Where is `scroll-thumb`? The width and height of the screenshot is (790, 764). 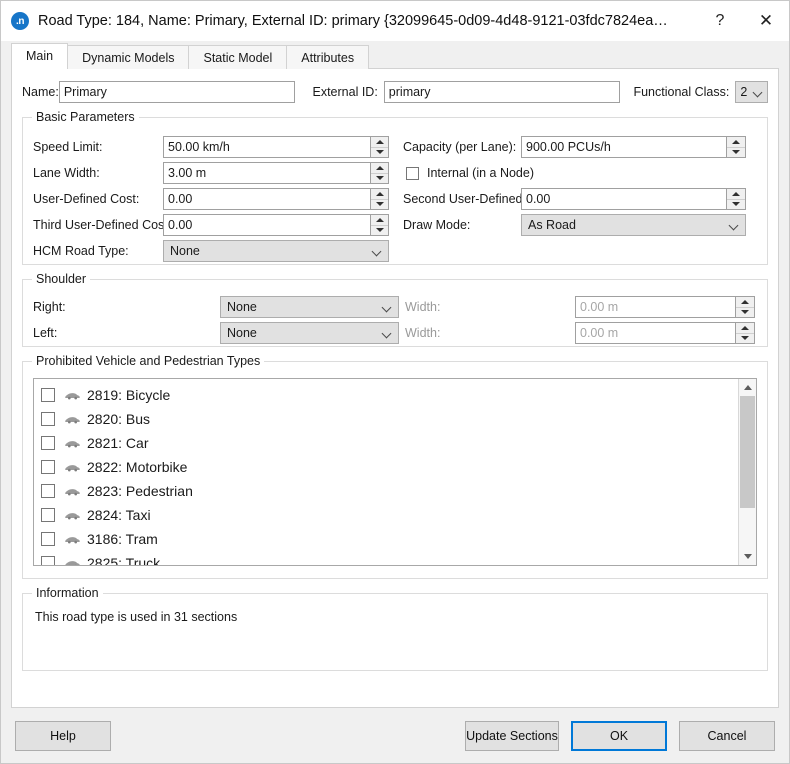 scroll-thumb is located at coordinates (747, 452).